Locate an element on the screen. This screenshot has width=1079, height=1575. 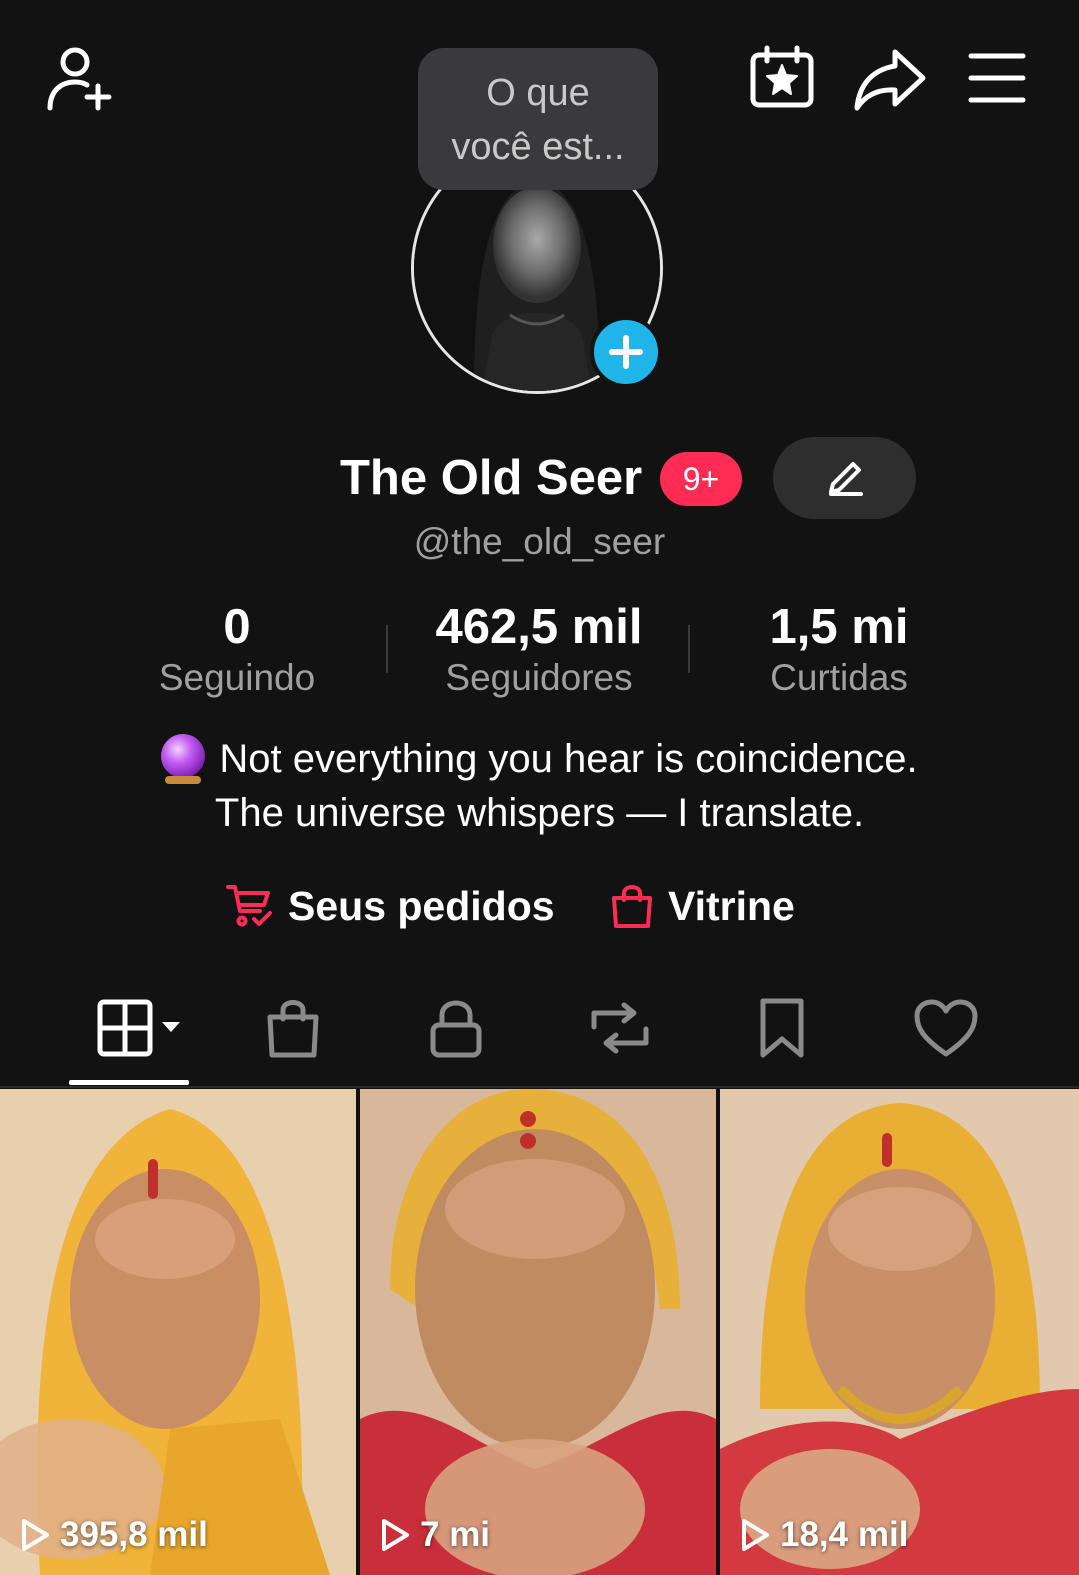
video-thumbnail: 7 mi is located at coordinates (538, 1332).